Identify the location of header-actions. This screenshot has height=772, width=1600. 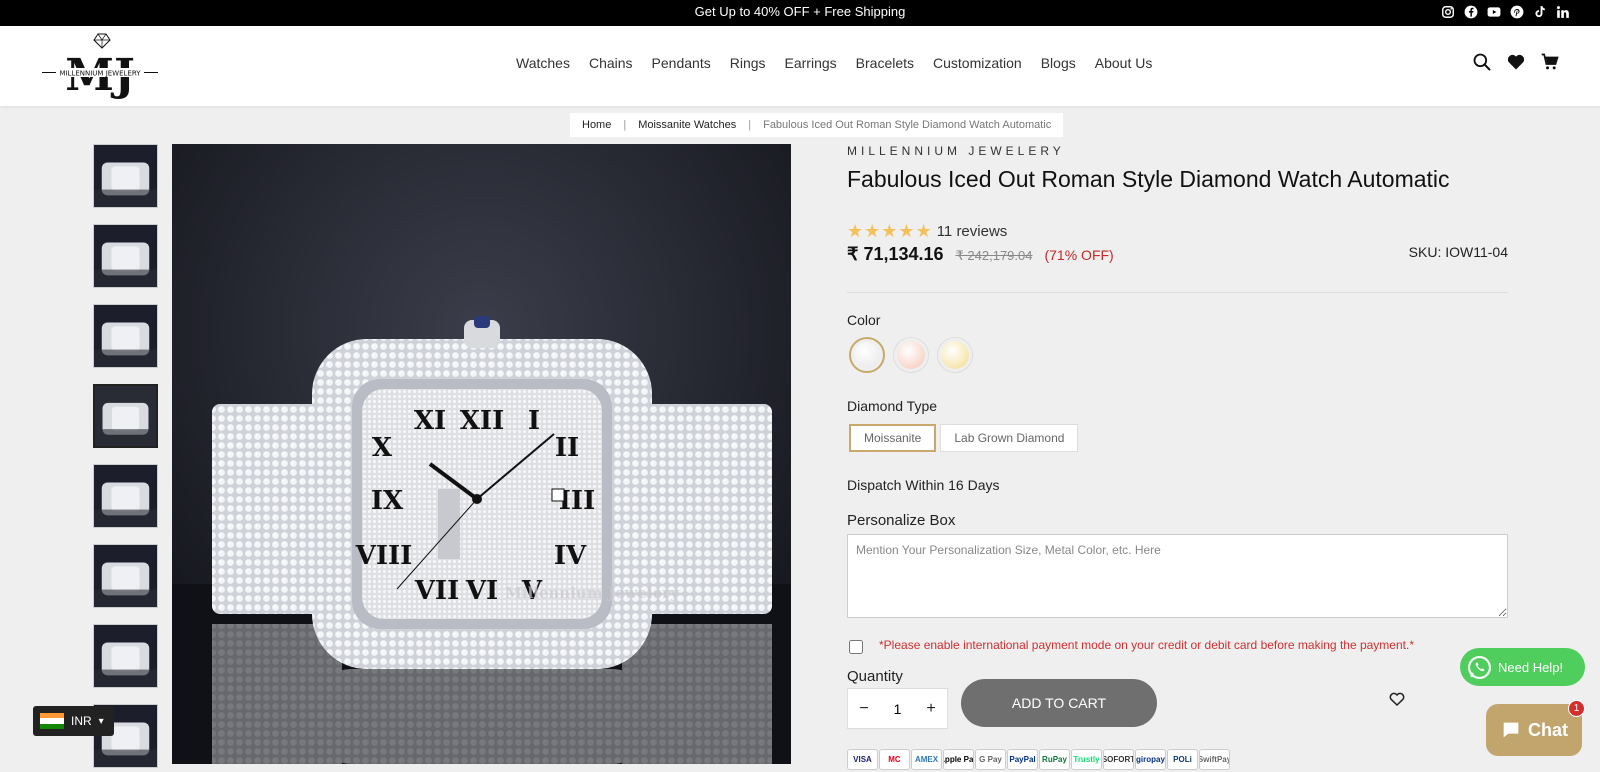
(1516, 62).